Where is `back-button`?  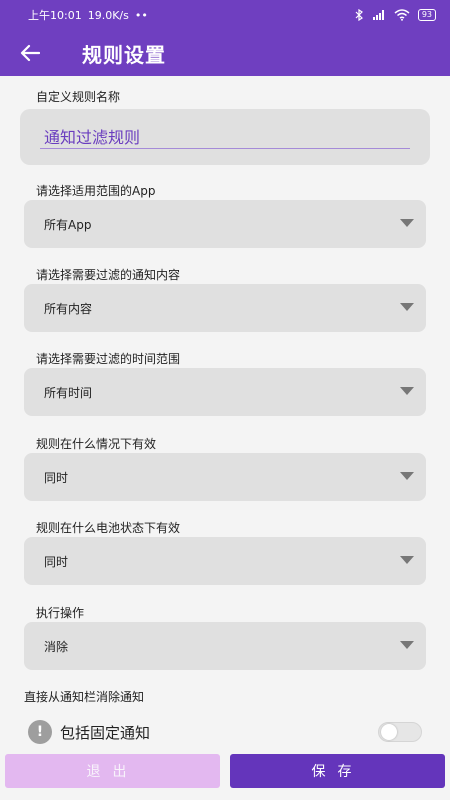 back-button is located at coordinates (30, 53).